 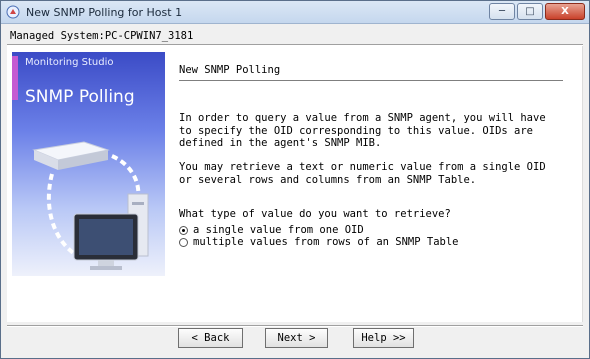 What do you see at coordinates (106, 241) in the screenshot?
I see `monitor-icon` at bounding box center [106, 241].